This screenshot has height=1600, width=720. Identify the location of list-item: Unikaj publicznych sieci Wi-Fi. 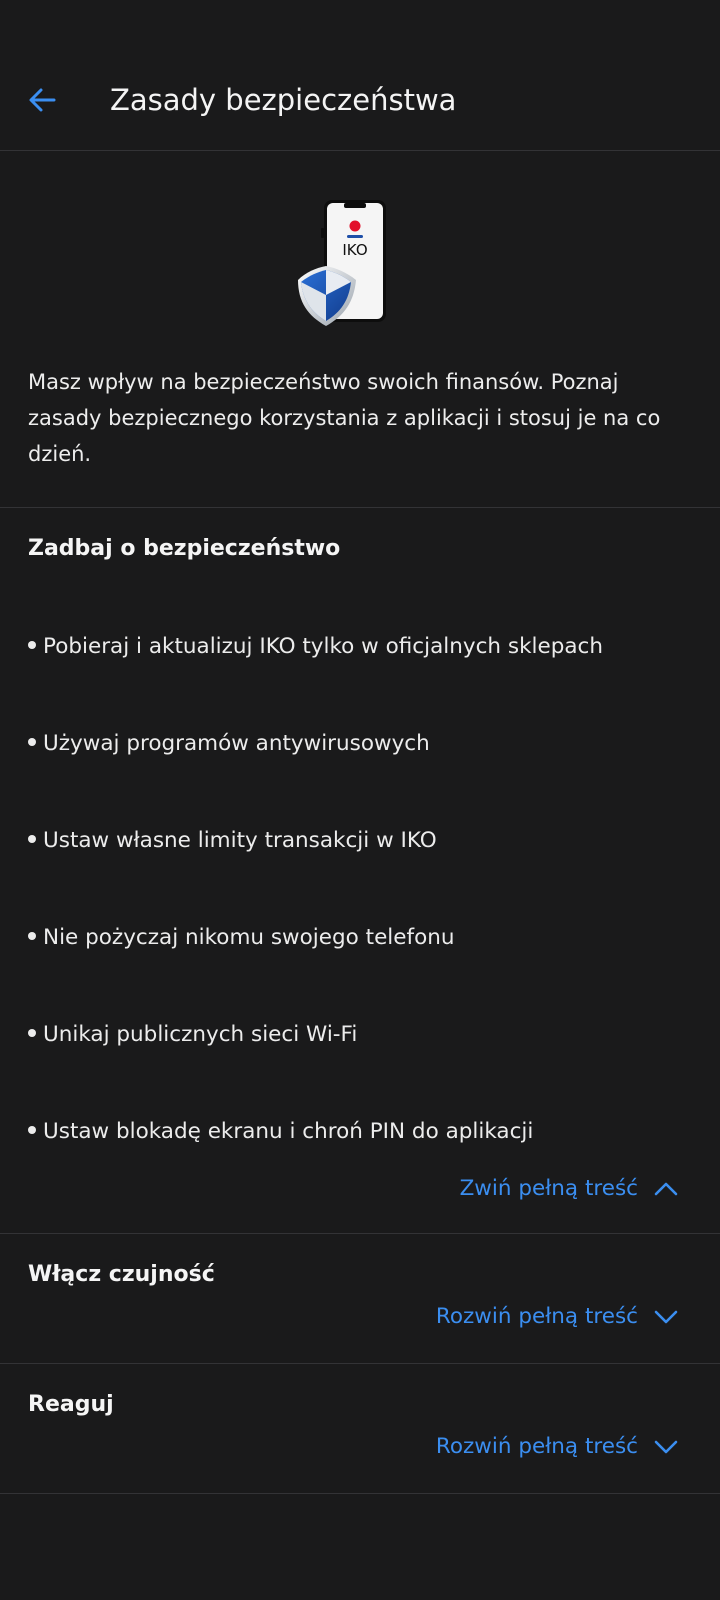
(192, 1035).